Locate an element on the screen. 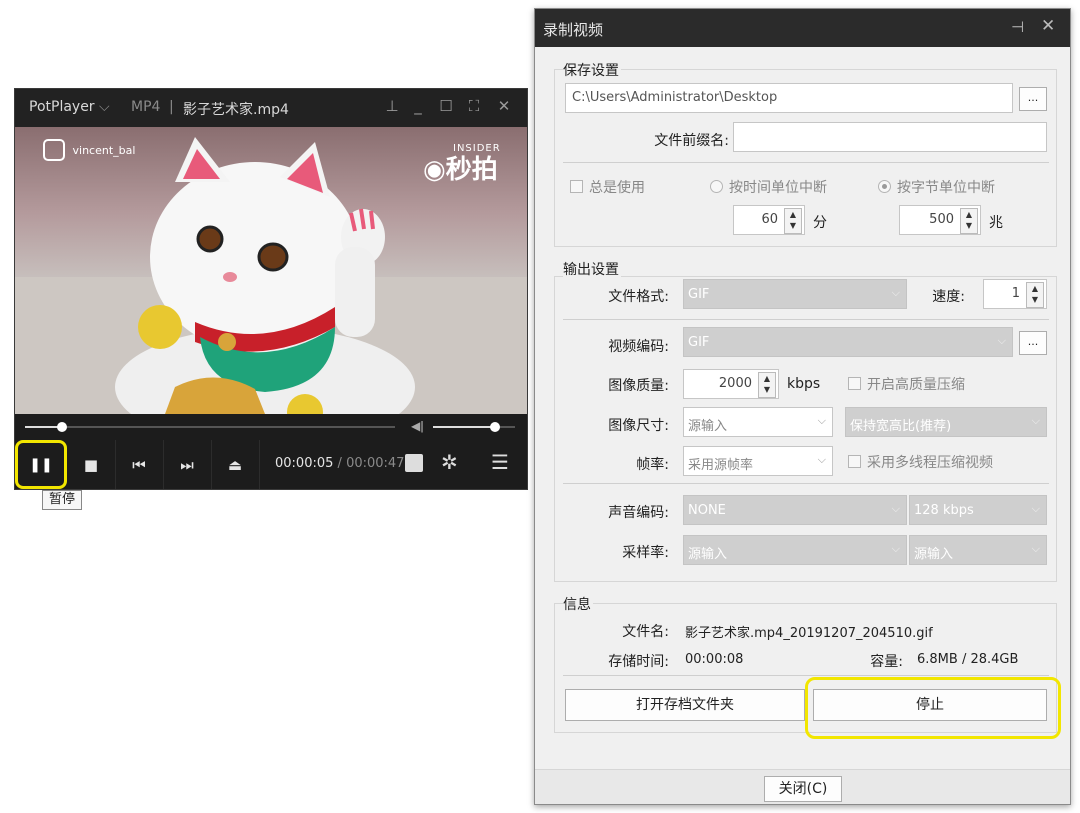  image-size-value: 源输入 is located at coordinates (708, 426).